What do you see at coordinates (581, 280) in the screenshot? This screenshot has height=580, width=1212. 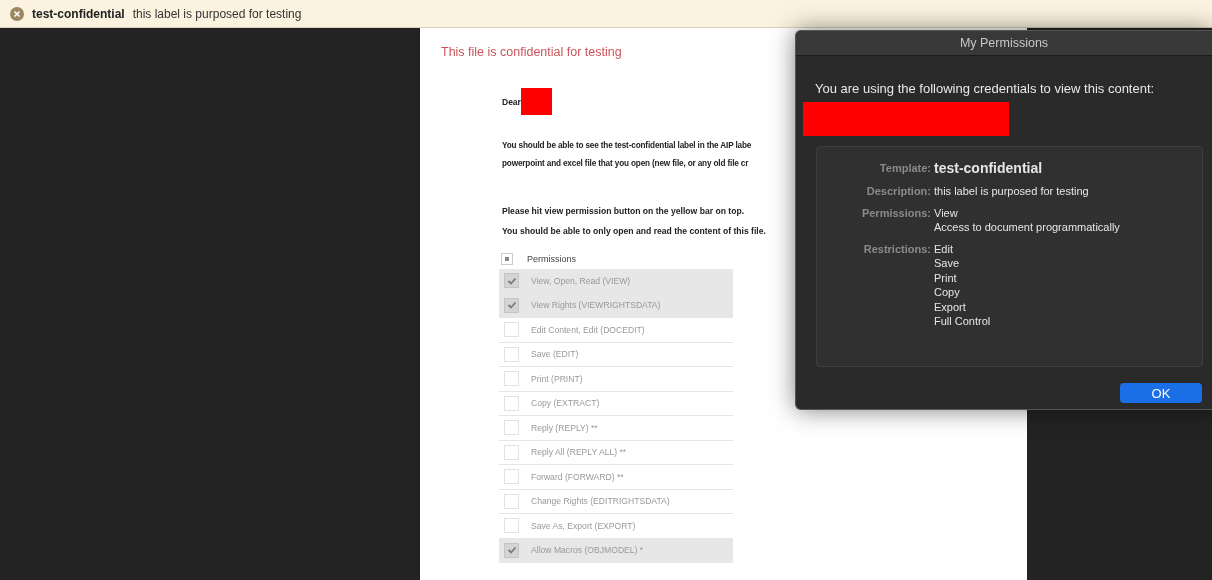 I see `permission-label: View, Open, Read (VIEW)` at bounding box center [581, 280].